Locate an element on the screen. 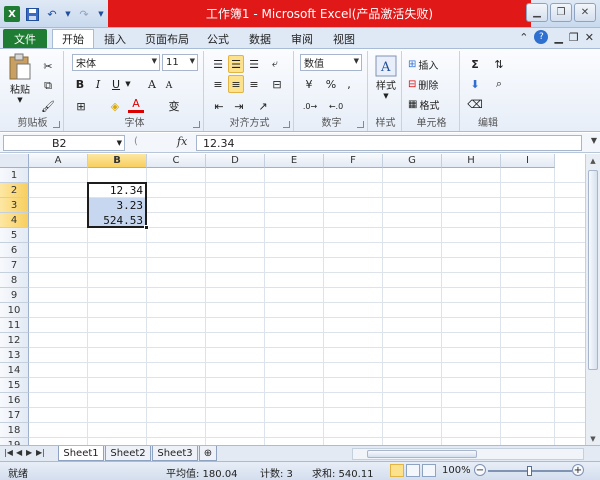 This screenshot has width=600, height=480. font-color-button: A is located at coordinates (136, 105).